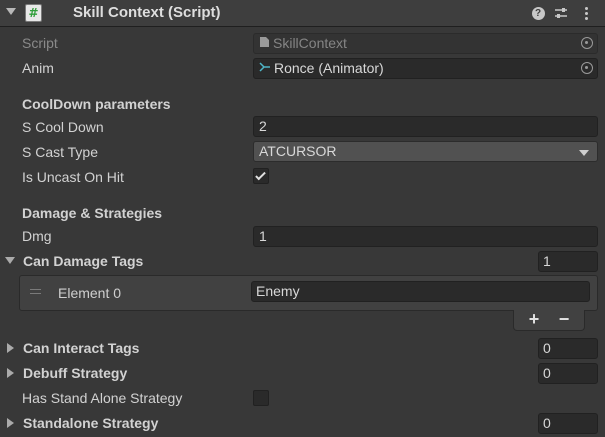 The image size is (605, 437). I want to click on cast-type-label: S Cast Type, so click(60, 152).